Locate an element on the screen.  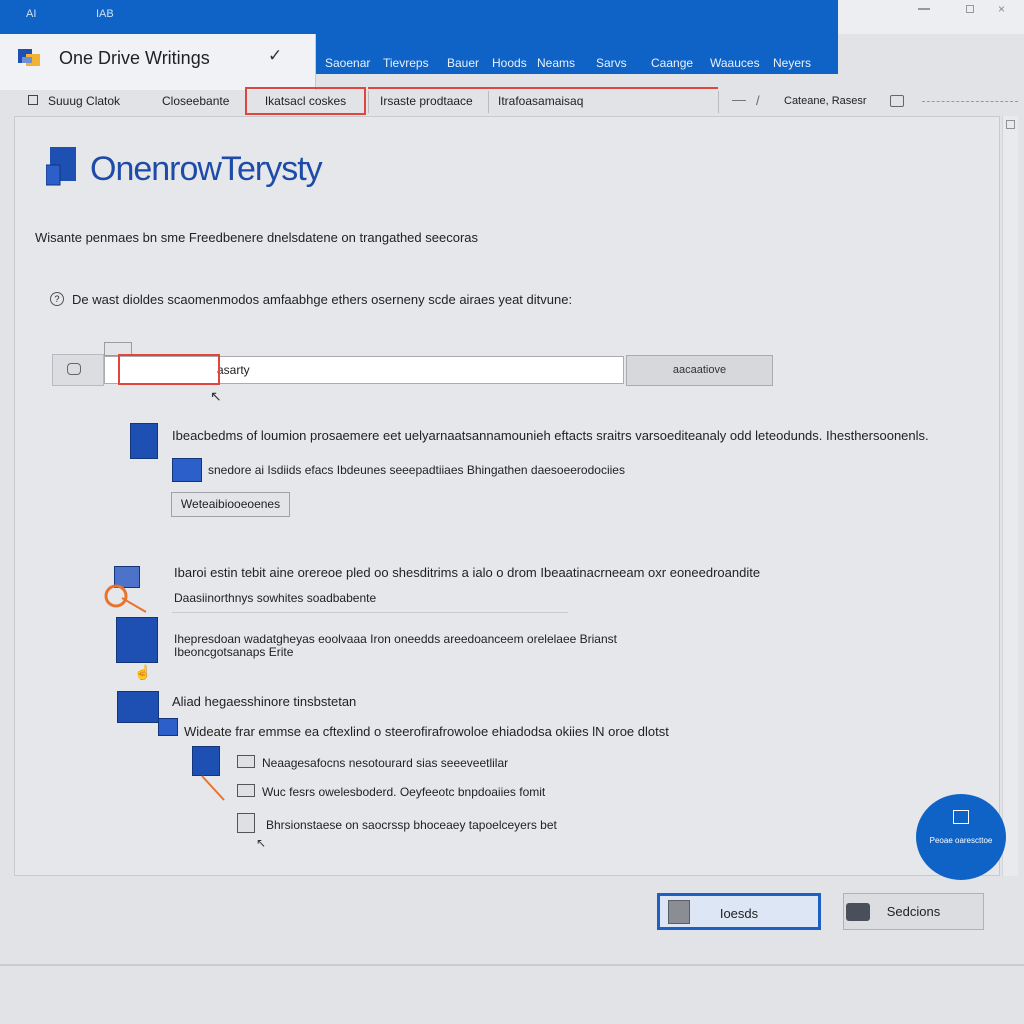
onedrive-logo-icon is located at coordinates (29, 57).